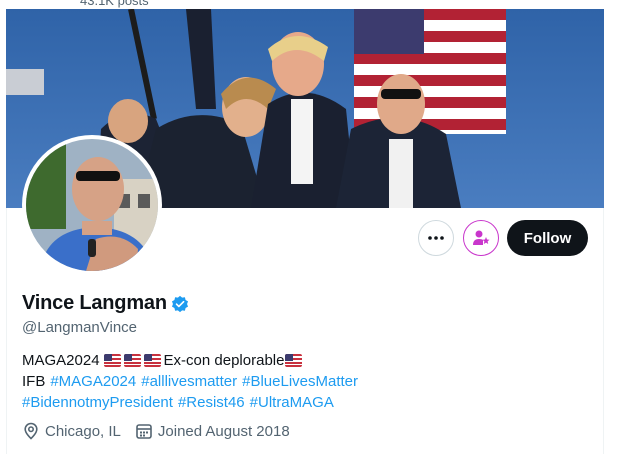 The width and height of the screenshot is (618, 454). I want to click on hashtag-link: #MAGA2024, so click(93, 381).